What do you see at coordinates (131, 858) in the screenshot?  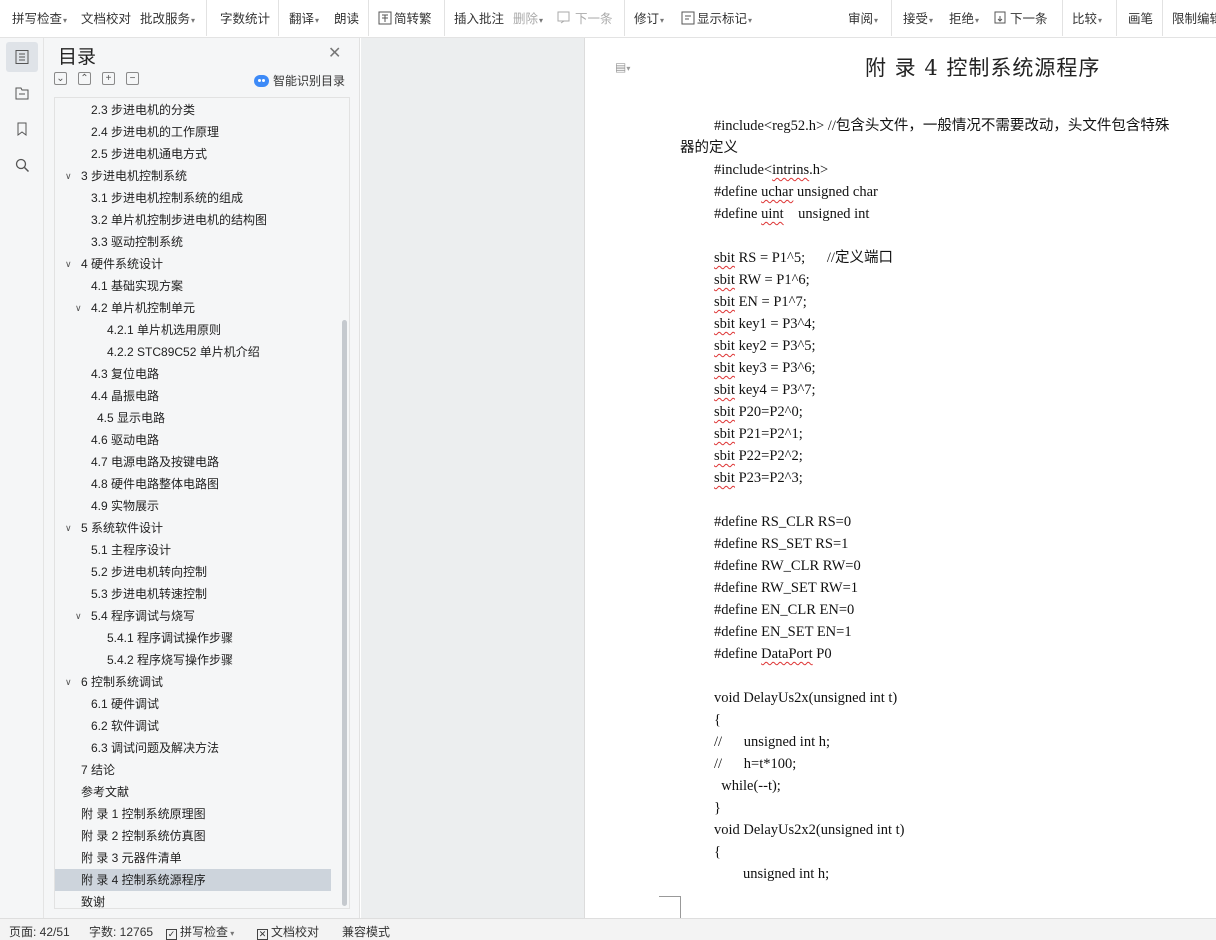 I see `toc-item-label: 附 录 3 元器件清单` at bounding box center [131, 858].